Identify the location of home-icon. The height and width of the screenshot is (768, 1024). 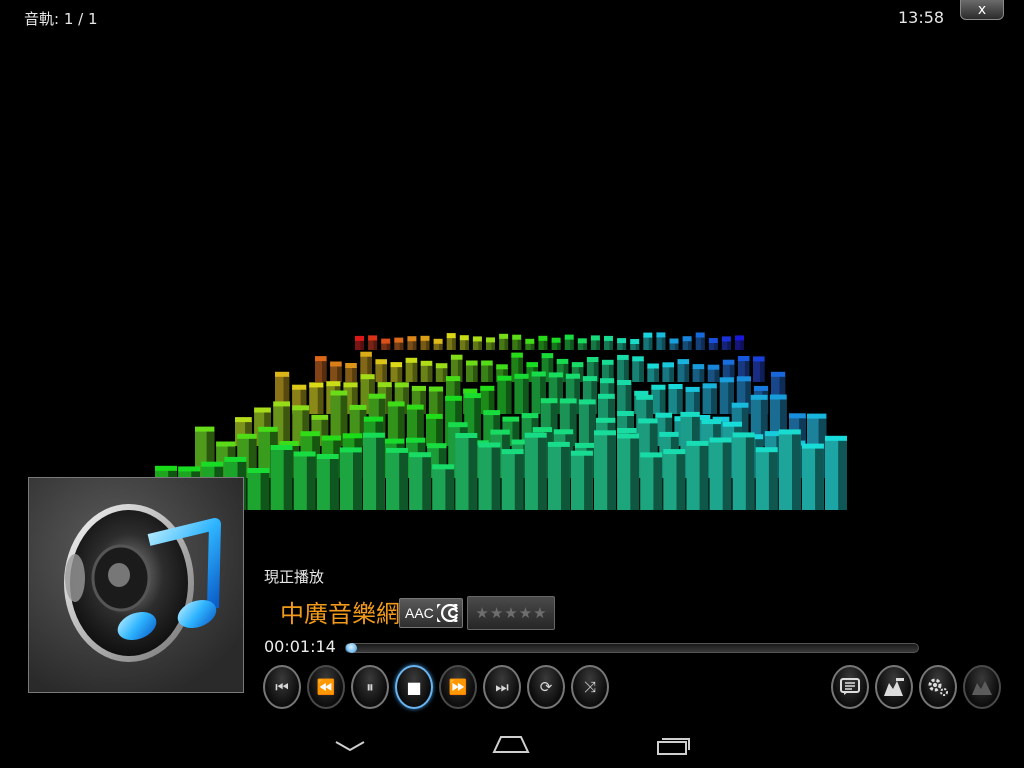
(511, 744).